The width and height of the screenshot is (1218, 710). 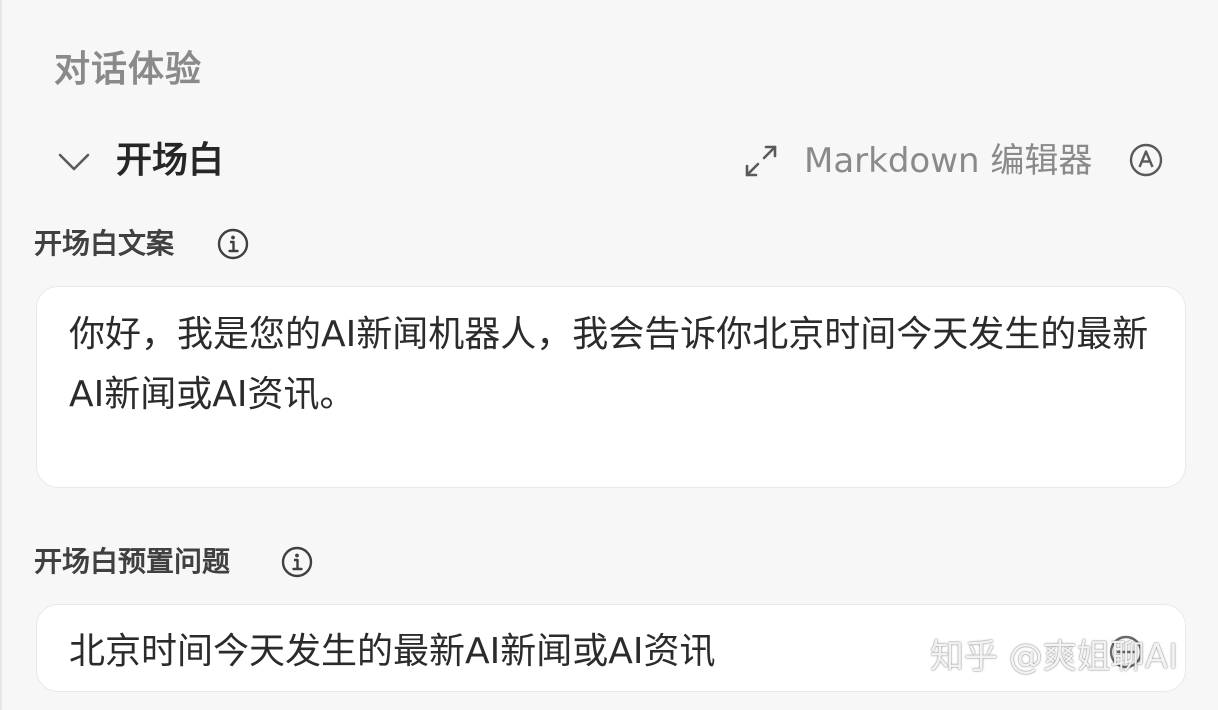 I want to click on section-title: 对话体验, so click(x=128, y=69).